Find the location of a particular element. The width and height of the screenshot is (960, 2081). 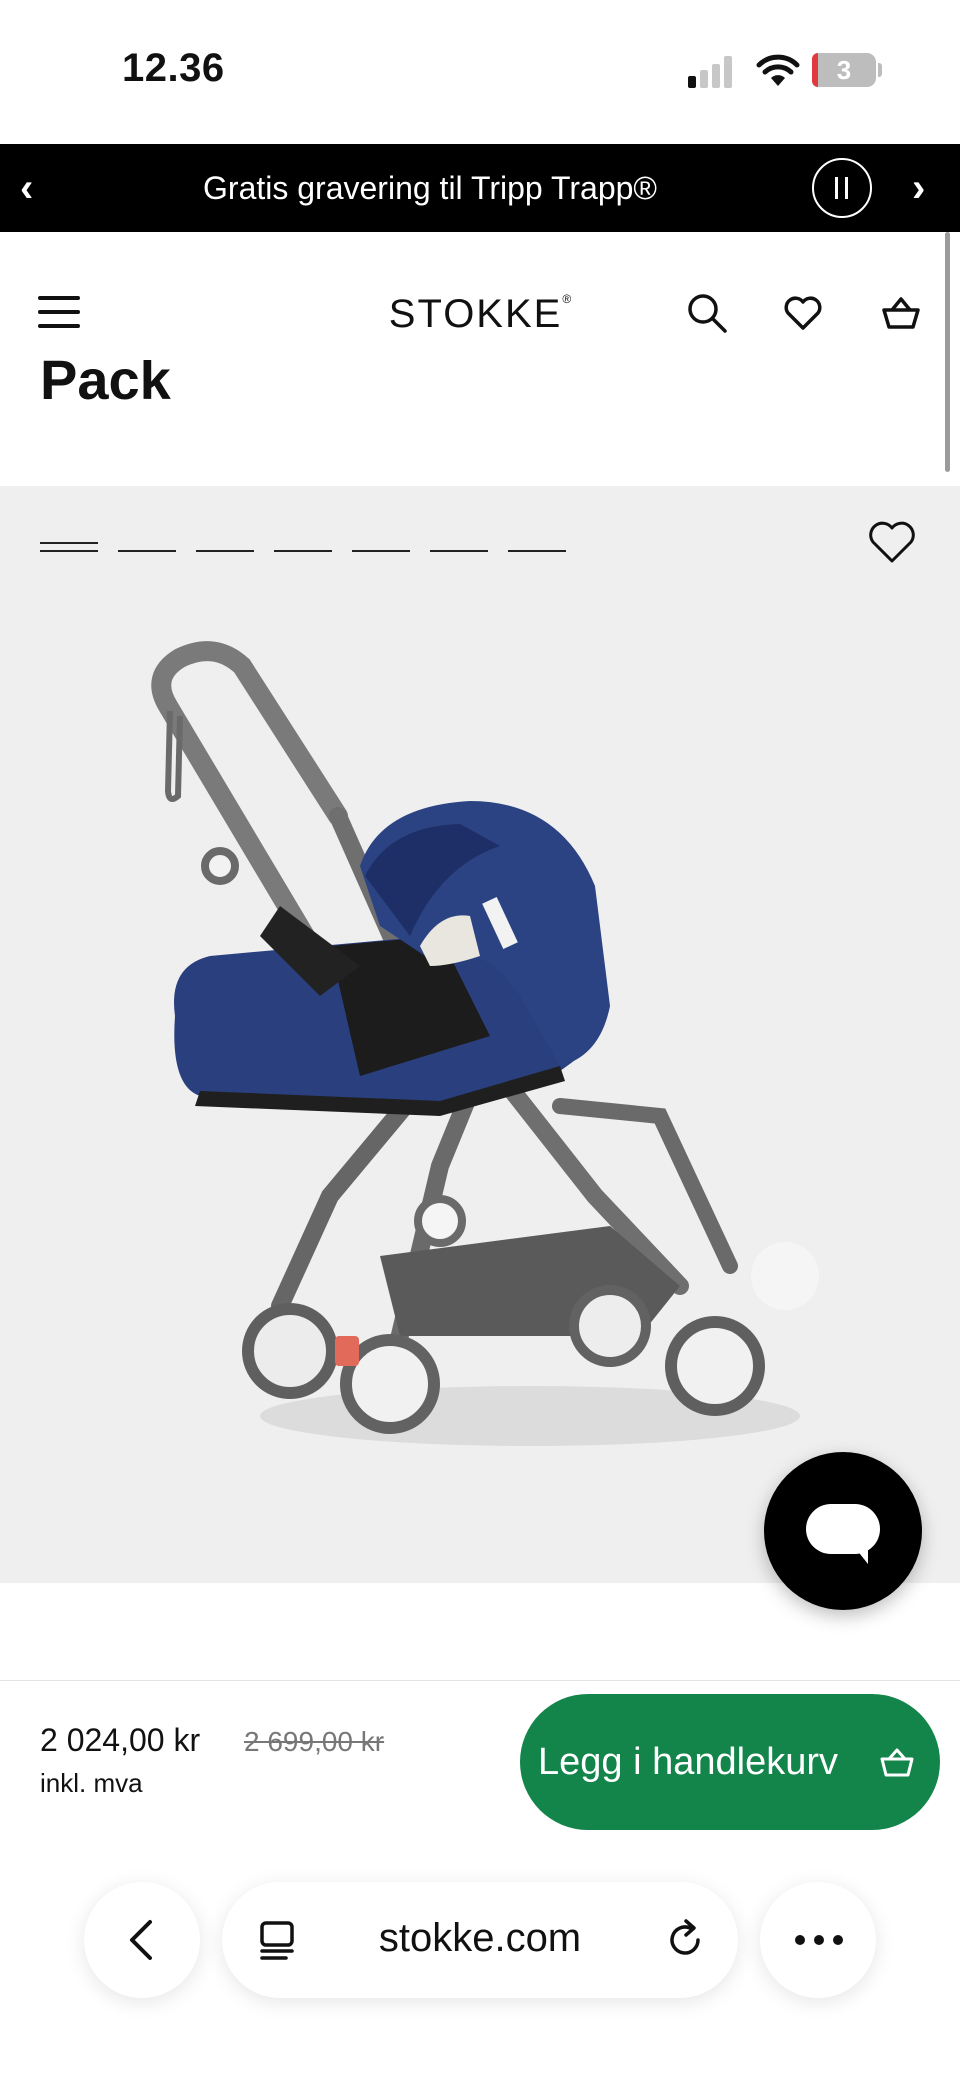

promo-prev-icon: ‹ is located at coordinates (26, 188).